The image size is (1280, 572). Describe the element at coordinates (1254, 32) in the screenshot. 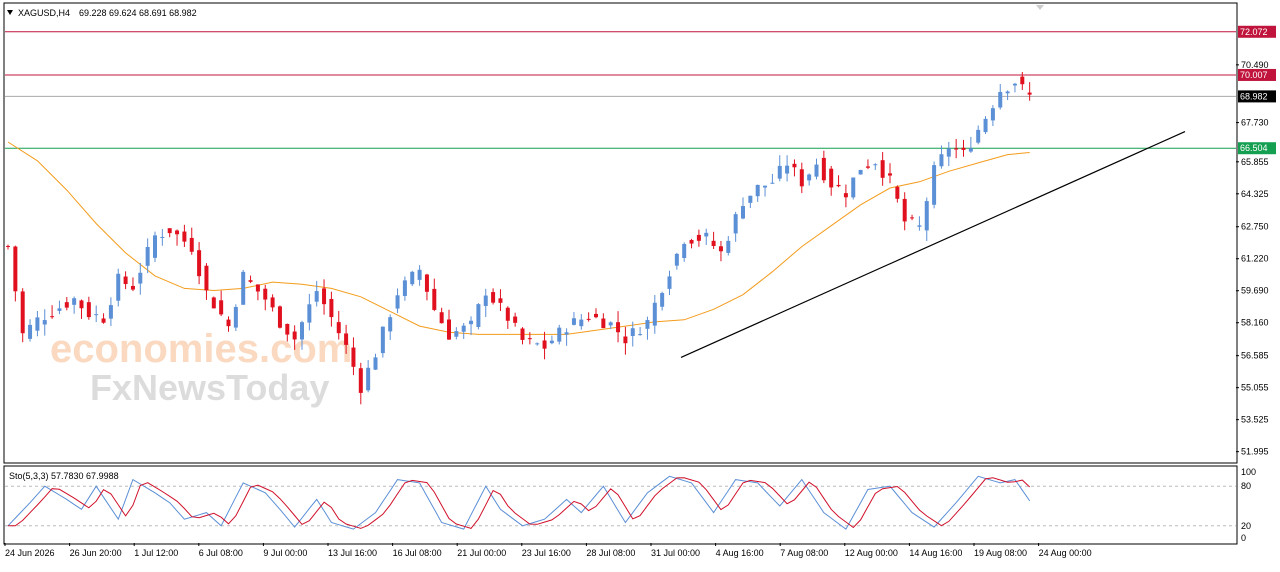

I see `level-label-resistance: 72.072` at that location.